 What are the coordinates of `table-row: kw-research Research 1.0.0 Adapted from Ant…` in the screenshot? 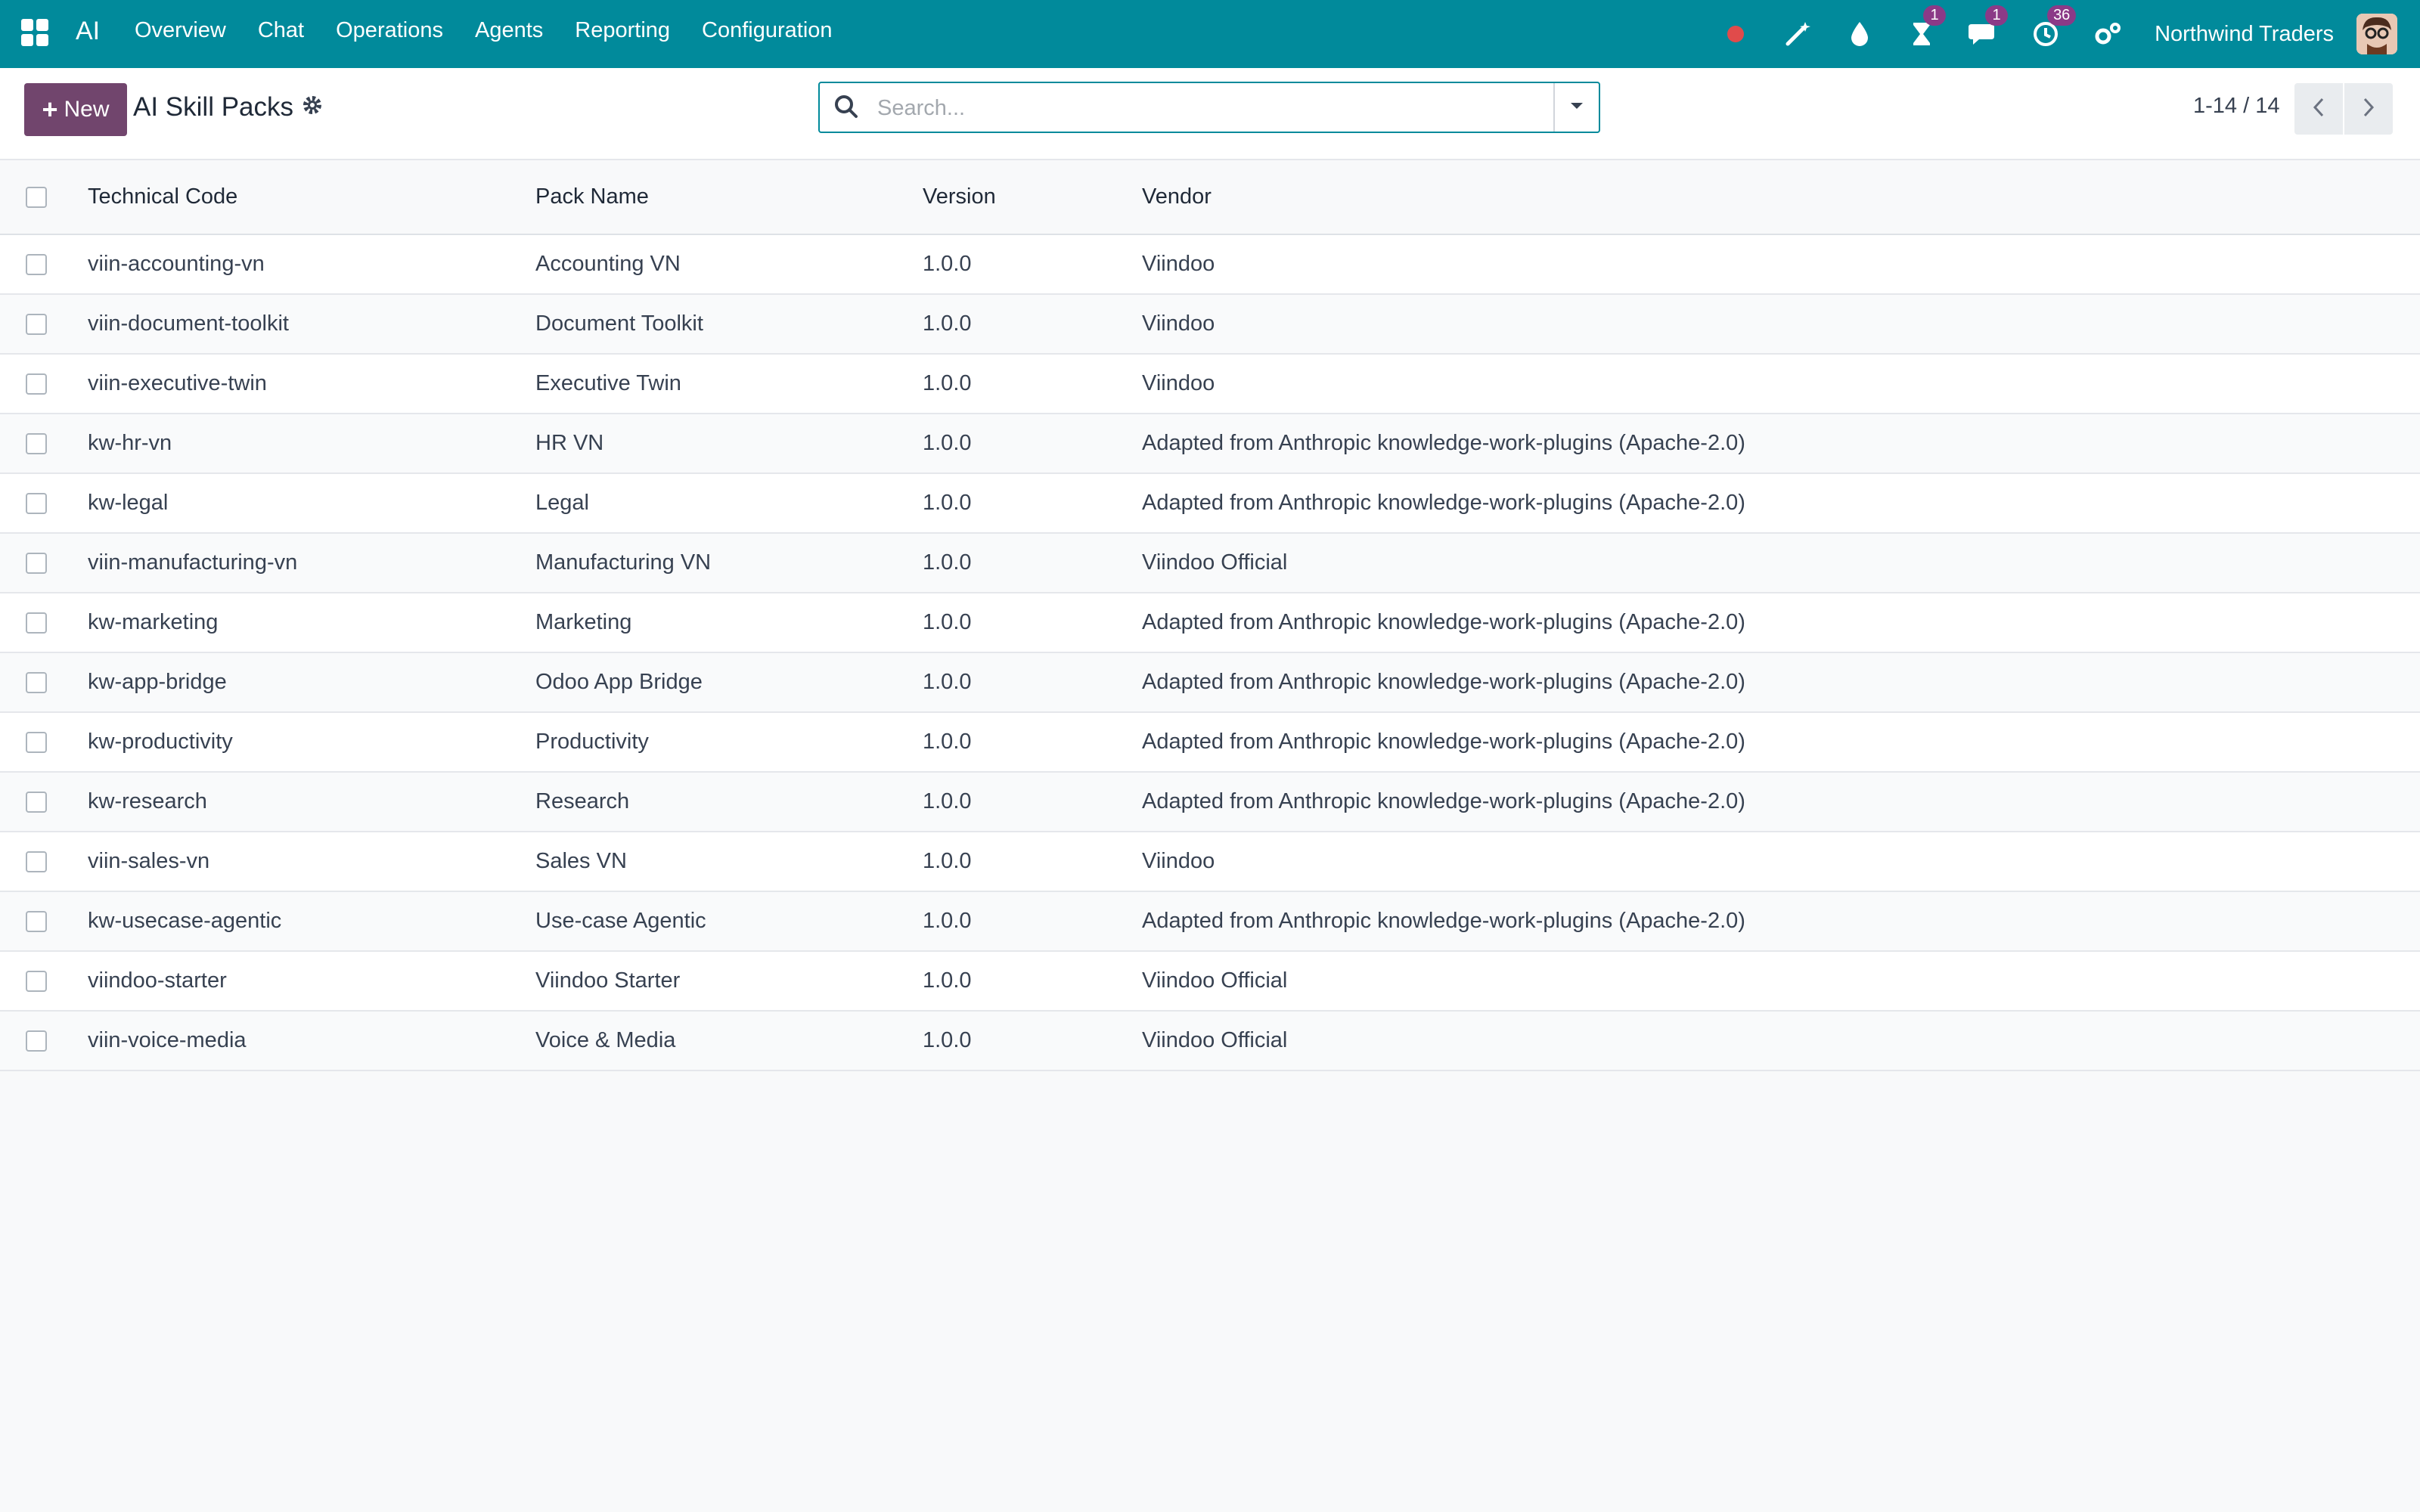 It's located at (1210, 802).